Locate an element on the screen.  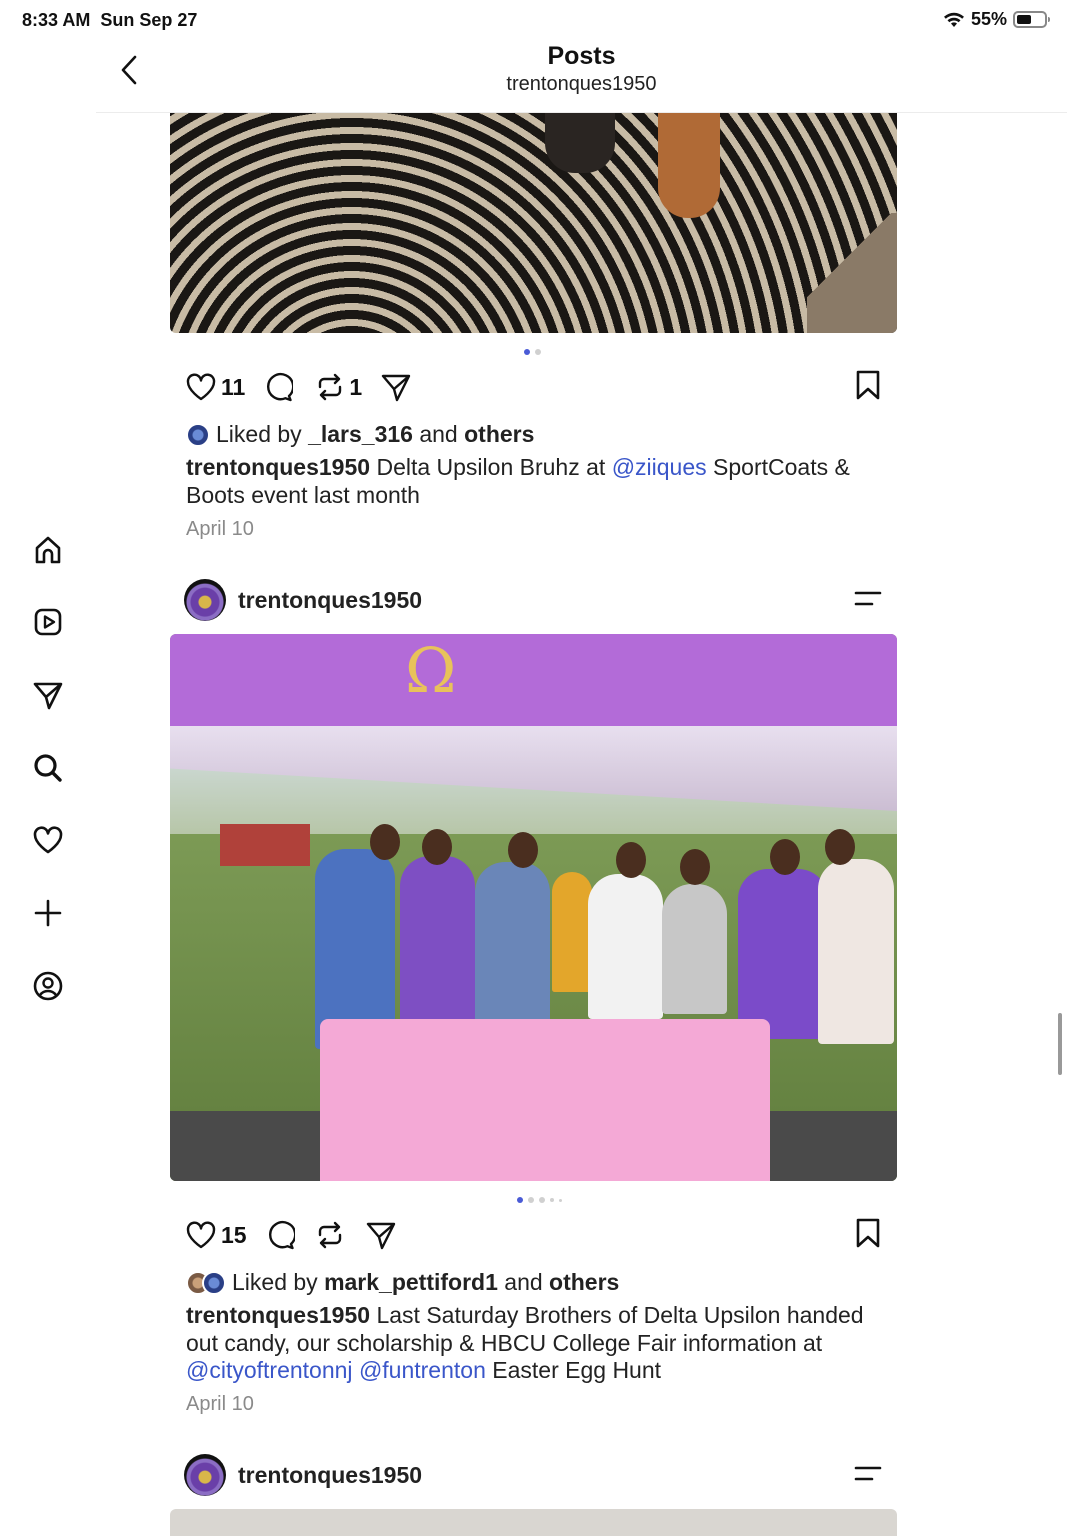
repost-button: 1 is located at coordinates (338, 387).